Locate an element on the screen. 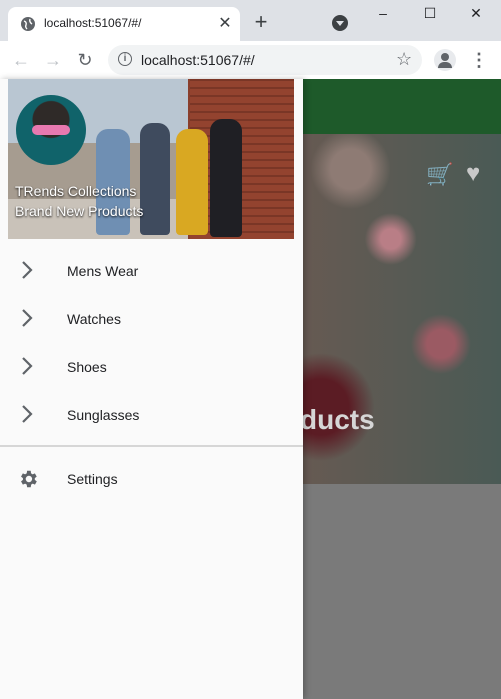  profile-avatar is located at coordinates (51, 130).